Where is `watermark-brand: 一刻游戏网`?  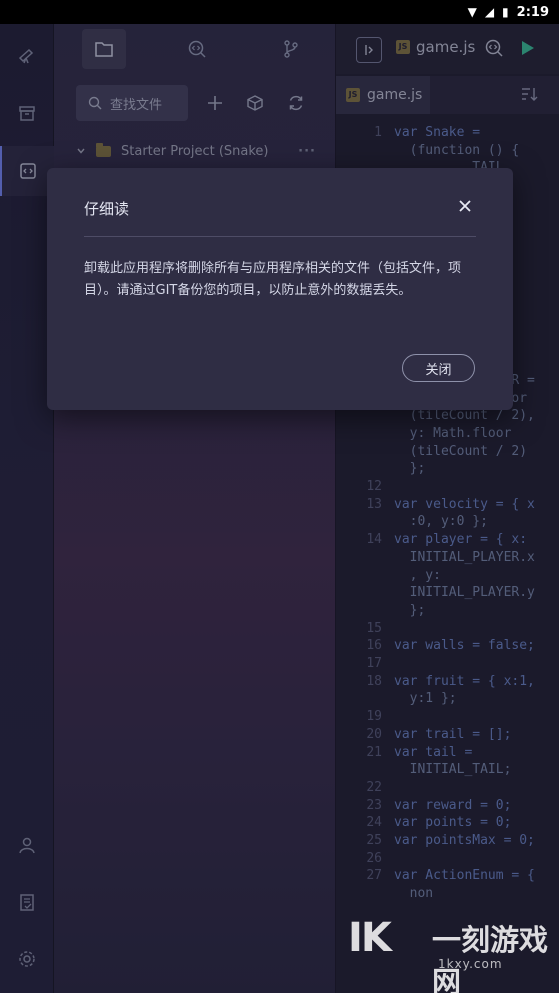
watermark-brand: 一刻游戏网 is located at coordinates (490, 958).